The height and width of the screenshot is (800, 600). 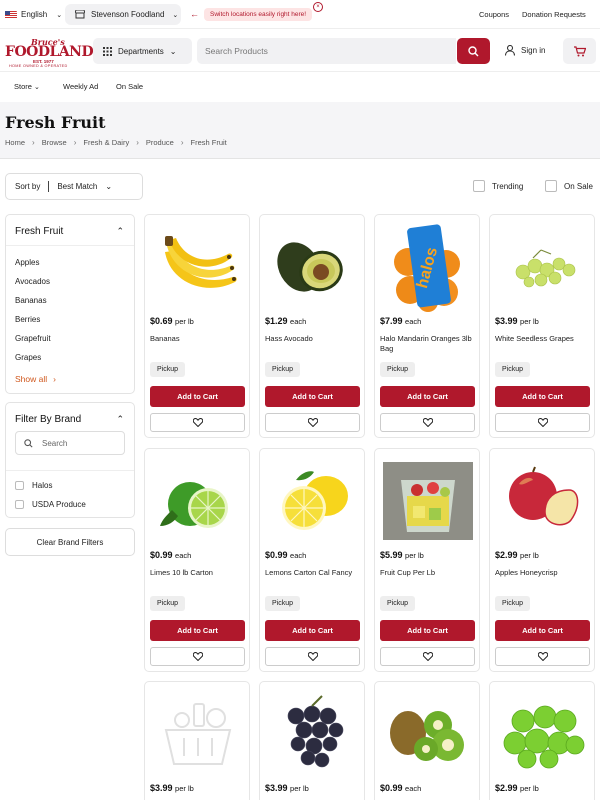 What do you see at coordinates (402, 555) in the screenshot?
I see `product-price: $5.99 per lb` at bounding box center [402, 555].